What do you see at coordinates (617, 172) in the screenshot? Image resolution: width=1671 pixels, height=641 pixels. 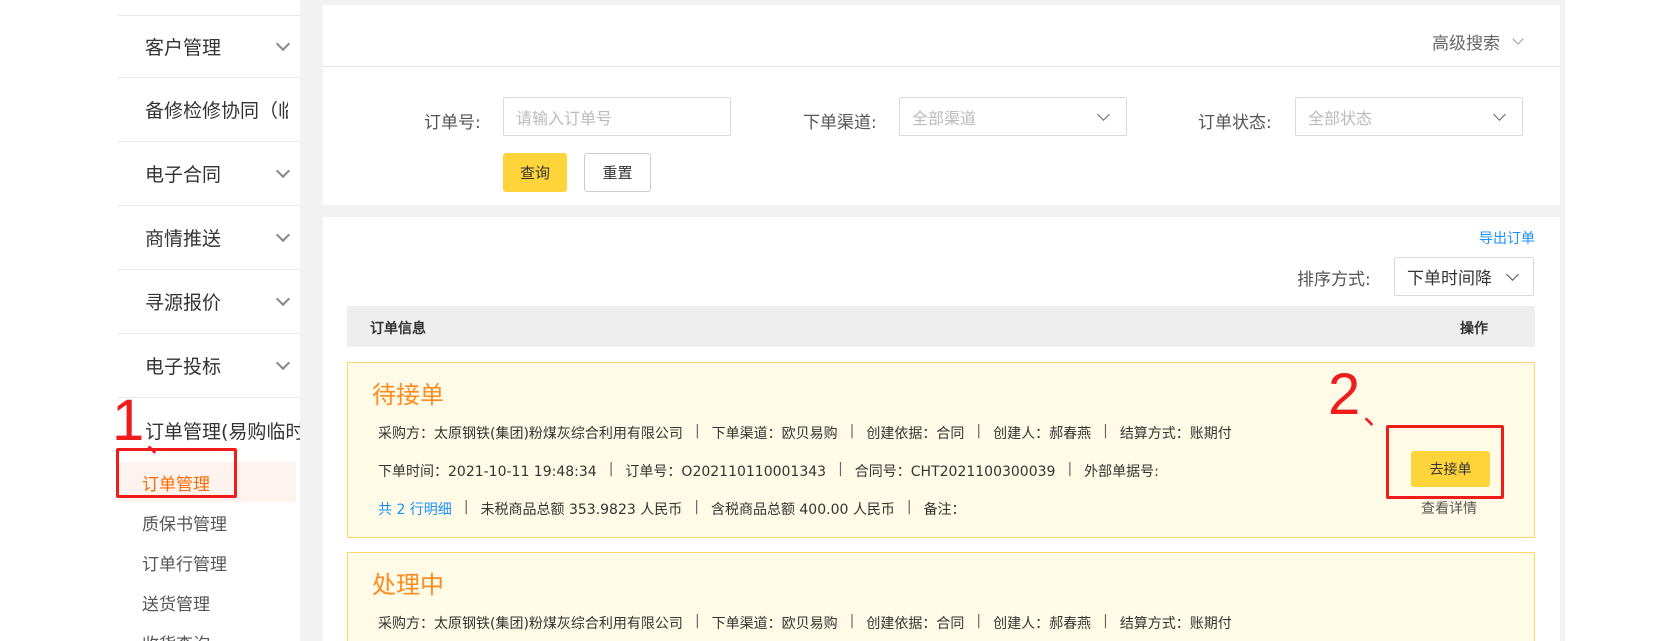 I see `reset-button: 重置` at bounding box center [617, 172].